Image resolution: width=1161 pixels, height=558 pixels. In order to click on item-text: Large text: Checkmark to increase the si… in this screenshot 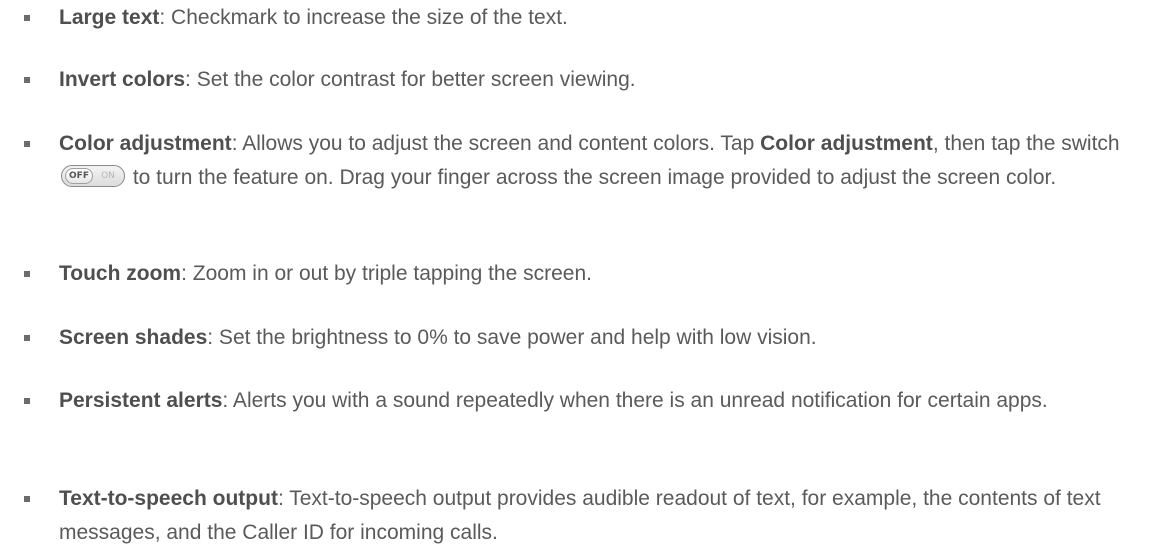, I will do `click(606, 18)`.